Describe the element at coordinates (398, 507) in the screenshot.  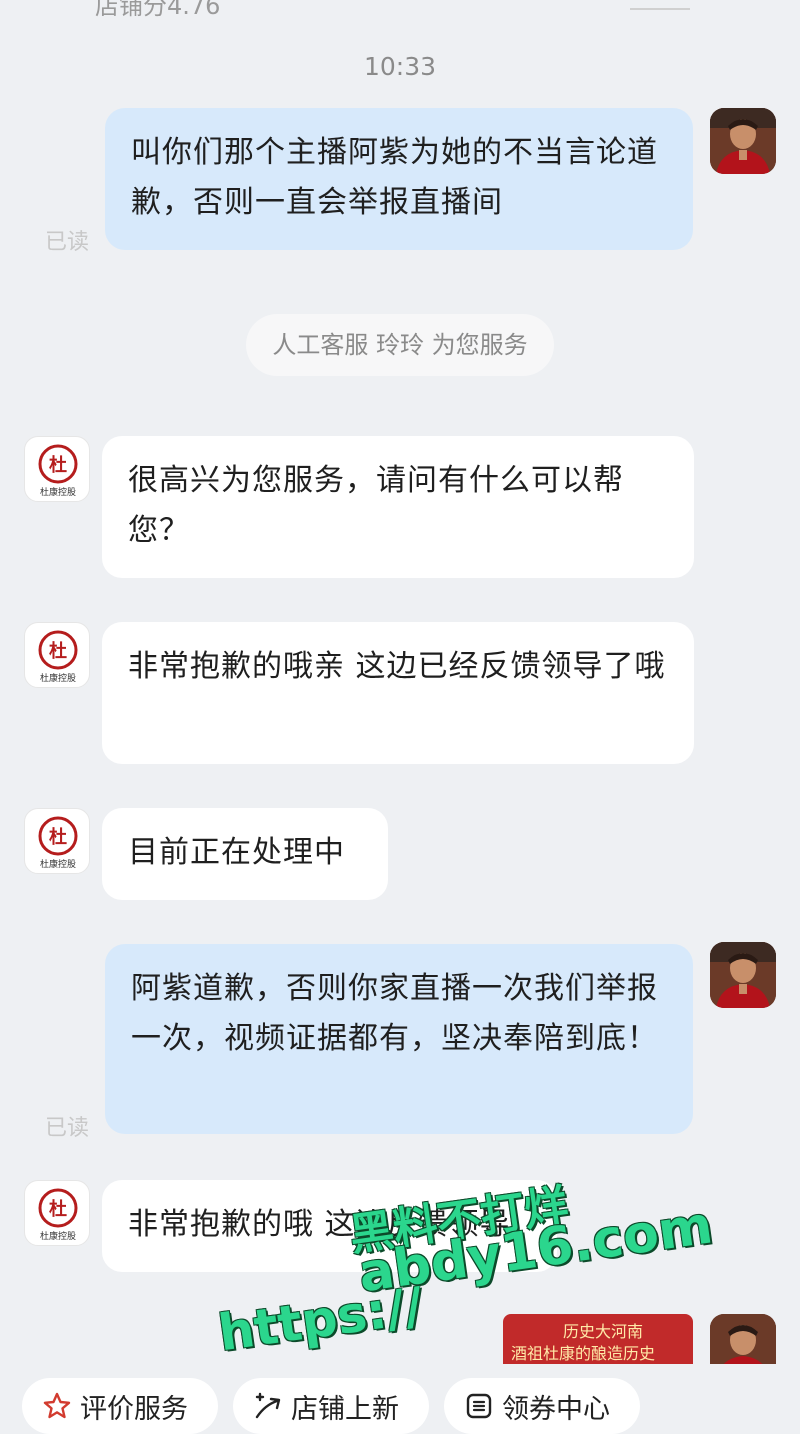
I see `shop-message-bubble: 很高兴为您服务，请问有什么可以帮您？` at that location.